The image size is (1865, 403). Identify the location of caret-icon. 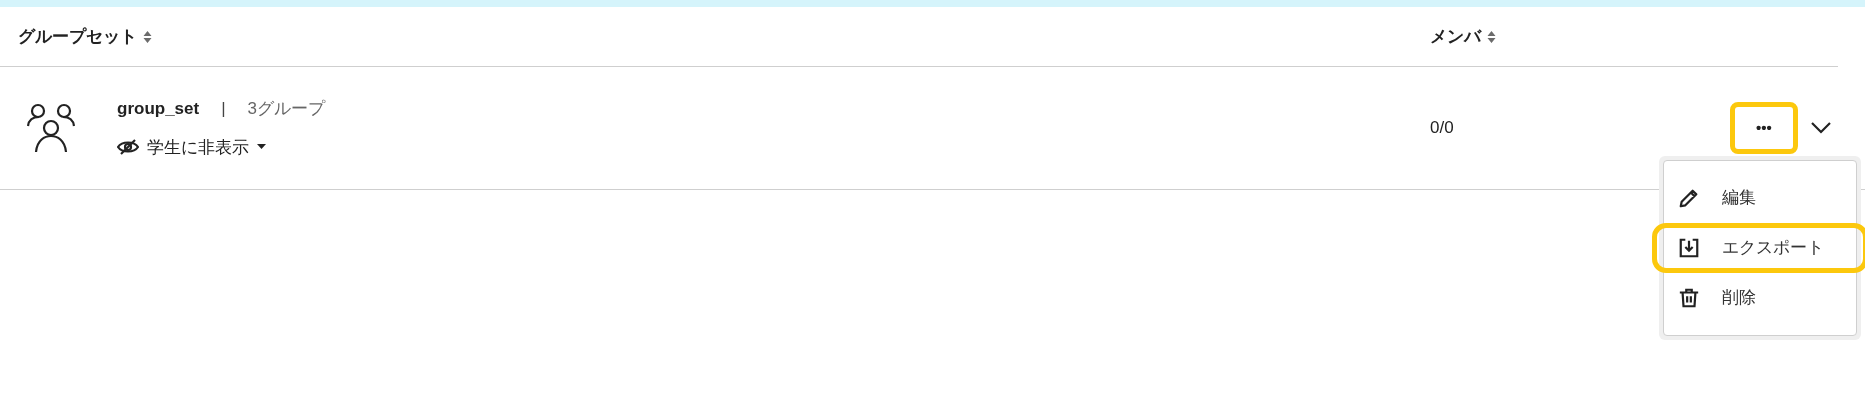
(261, 147).